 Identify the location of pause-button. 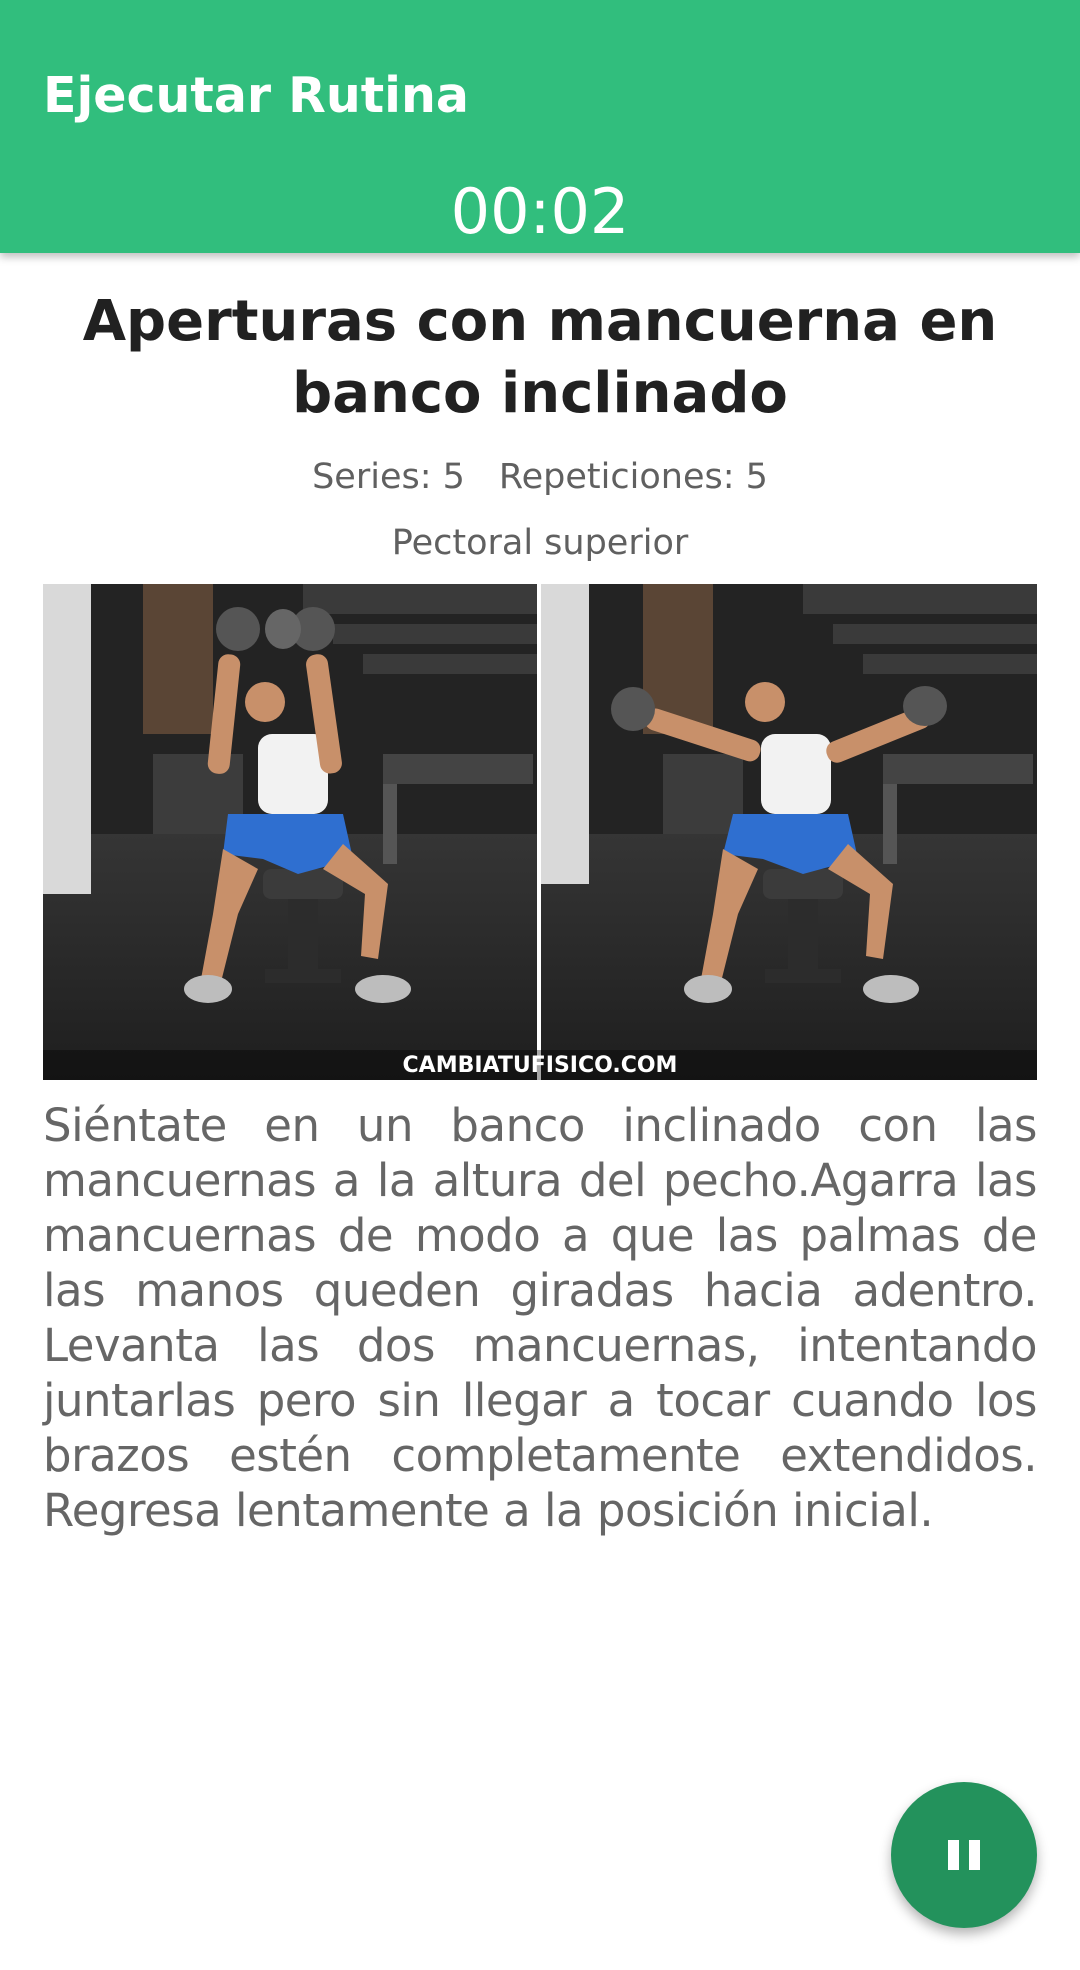
(964, 1855).